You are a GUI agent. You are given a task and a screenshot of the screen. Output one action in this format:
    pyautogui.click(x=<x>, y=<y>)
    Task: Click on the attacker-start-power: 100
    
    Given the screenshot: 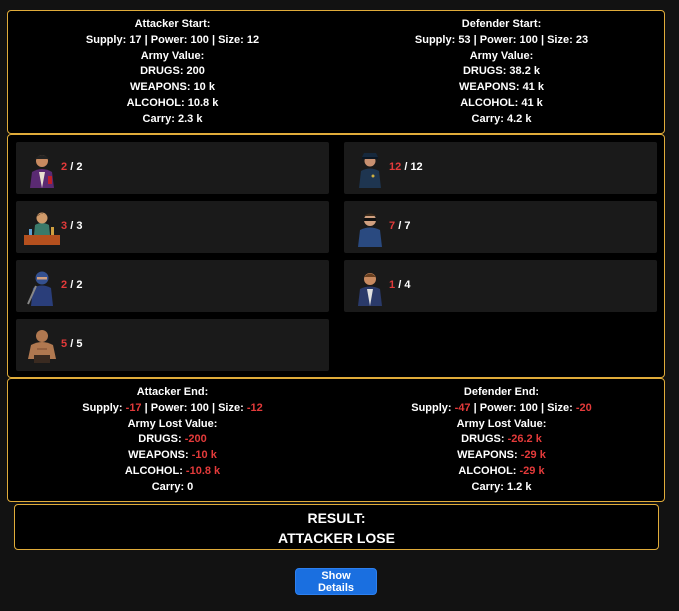 What is the action you would take?
    pyautogui.click(x=199, y=39)
    